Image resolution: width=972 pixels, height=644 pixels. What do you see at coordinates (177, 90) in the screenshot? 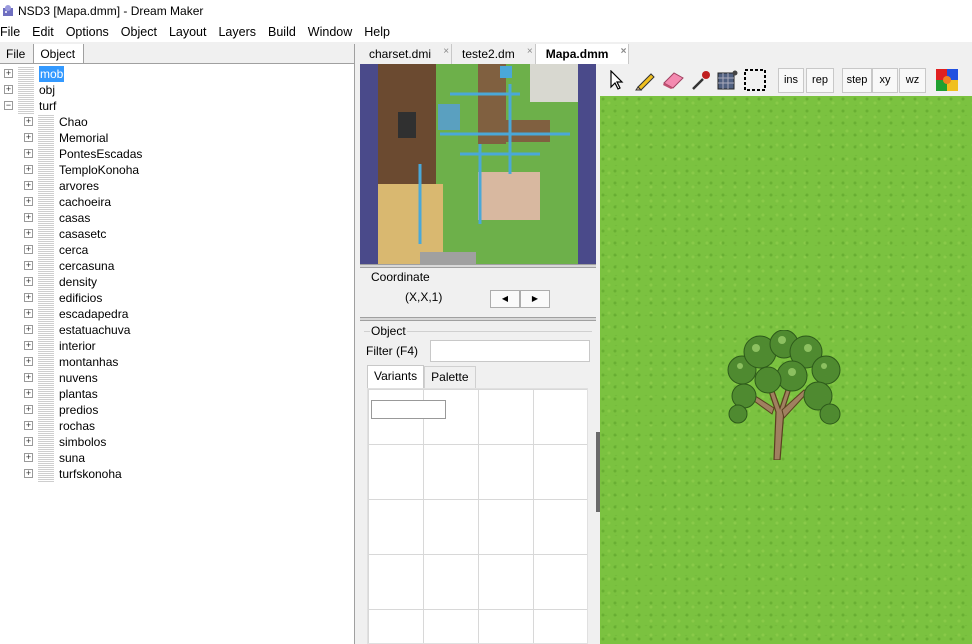
I see `tree-item-obj: + obj` at bounding box center [177, 90].